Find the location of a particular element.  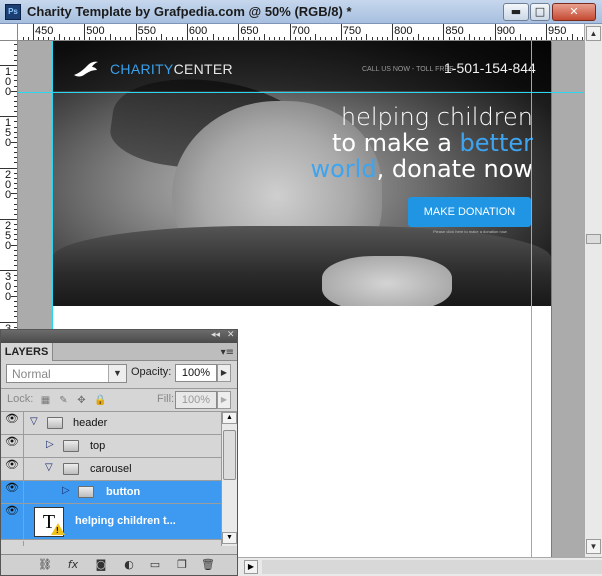

lock-transparency-icon: ▦ is located at coordinates (45, 400).